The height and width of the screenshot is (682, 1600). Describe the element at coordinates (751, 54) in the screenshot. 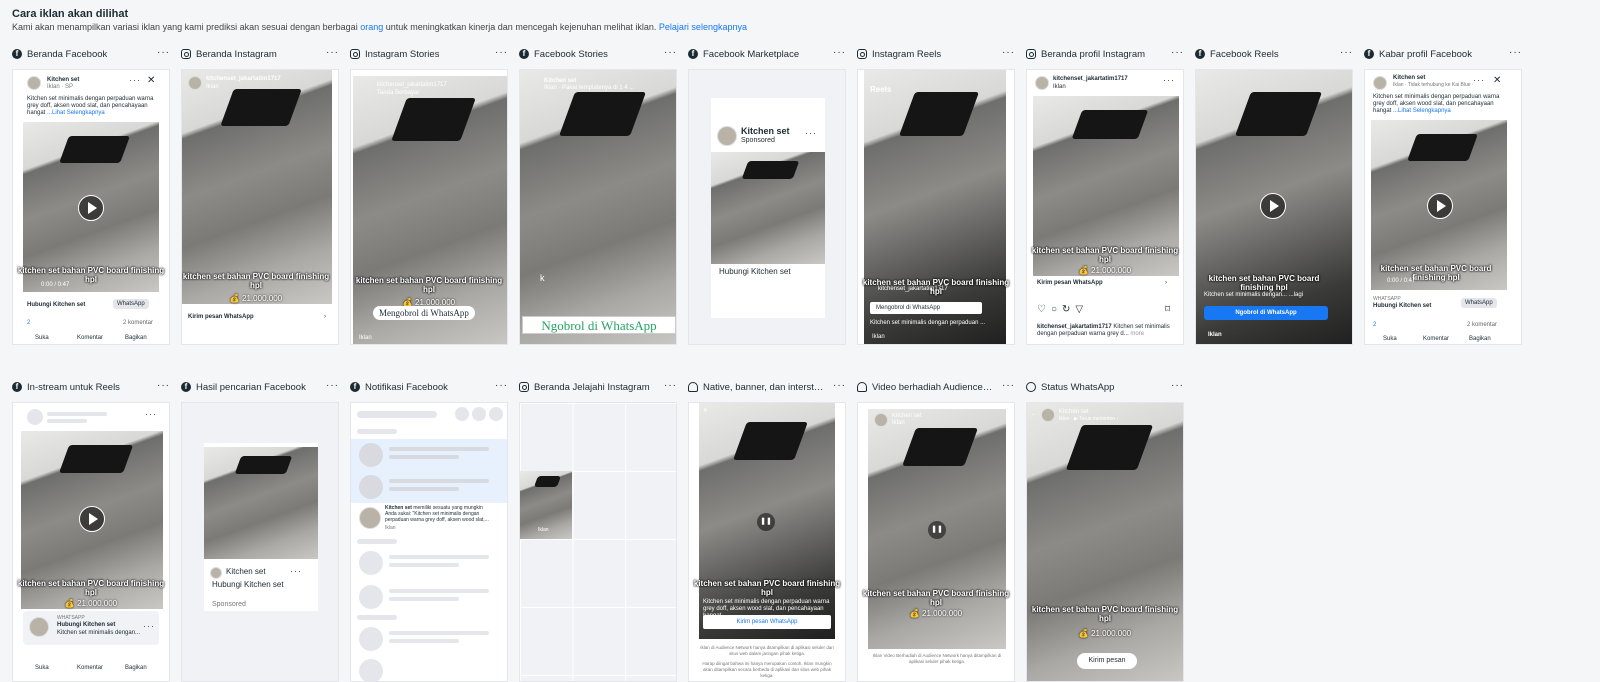

I see `placement-label: Facebook Marketplace` at that location.